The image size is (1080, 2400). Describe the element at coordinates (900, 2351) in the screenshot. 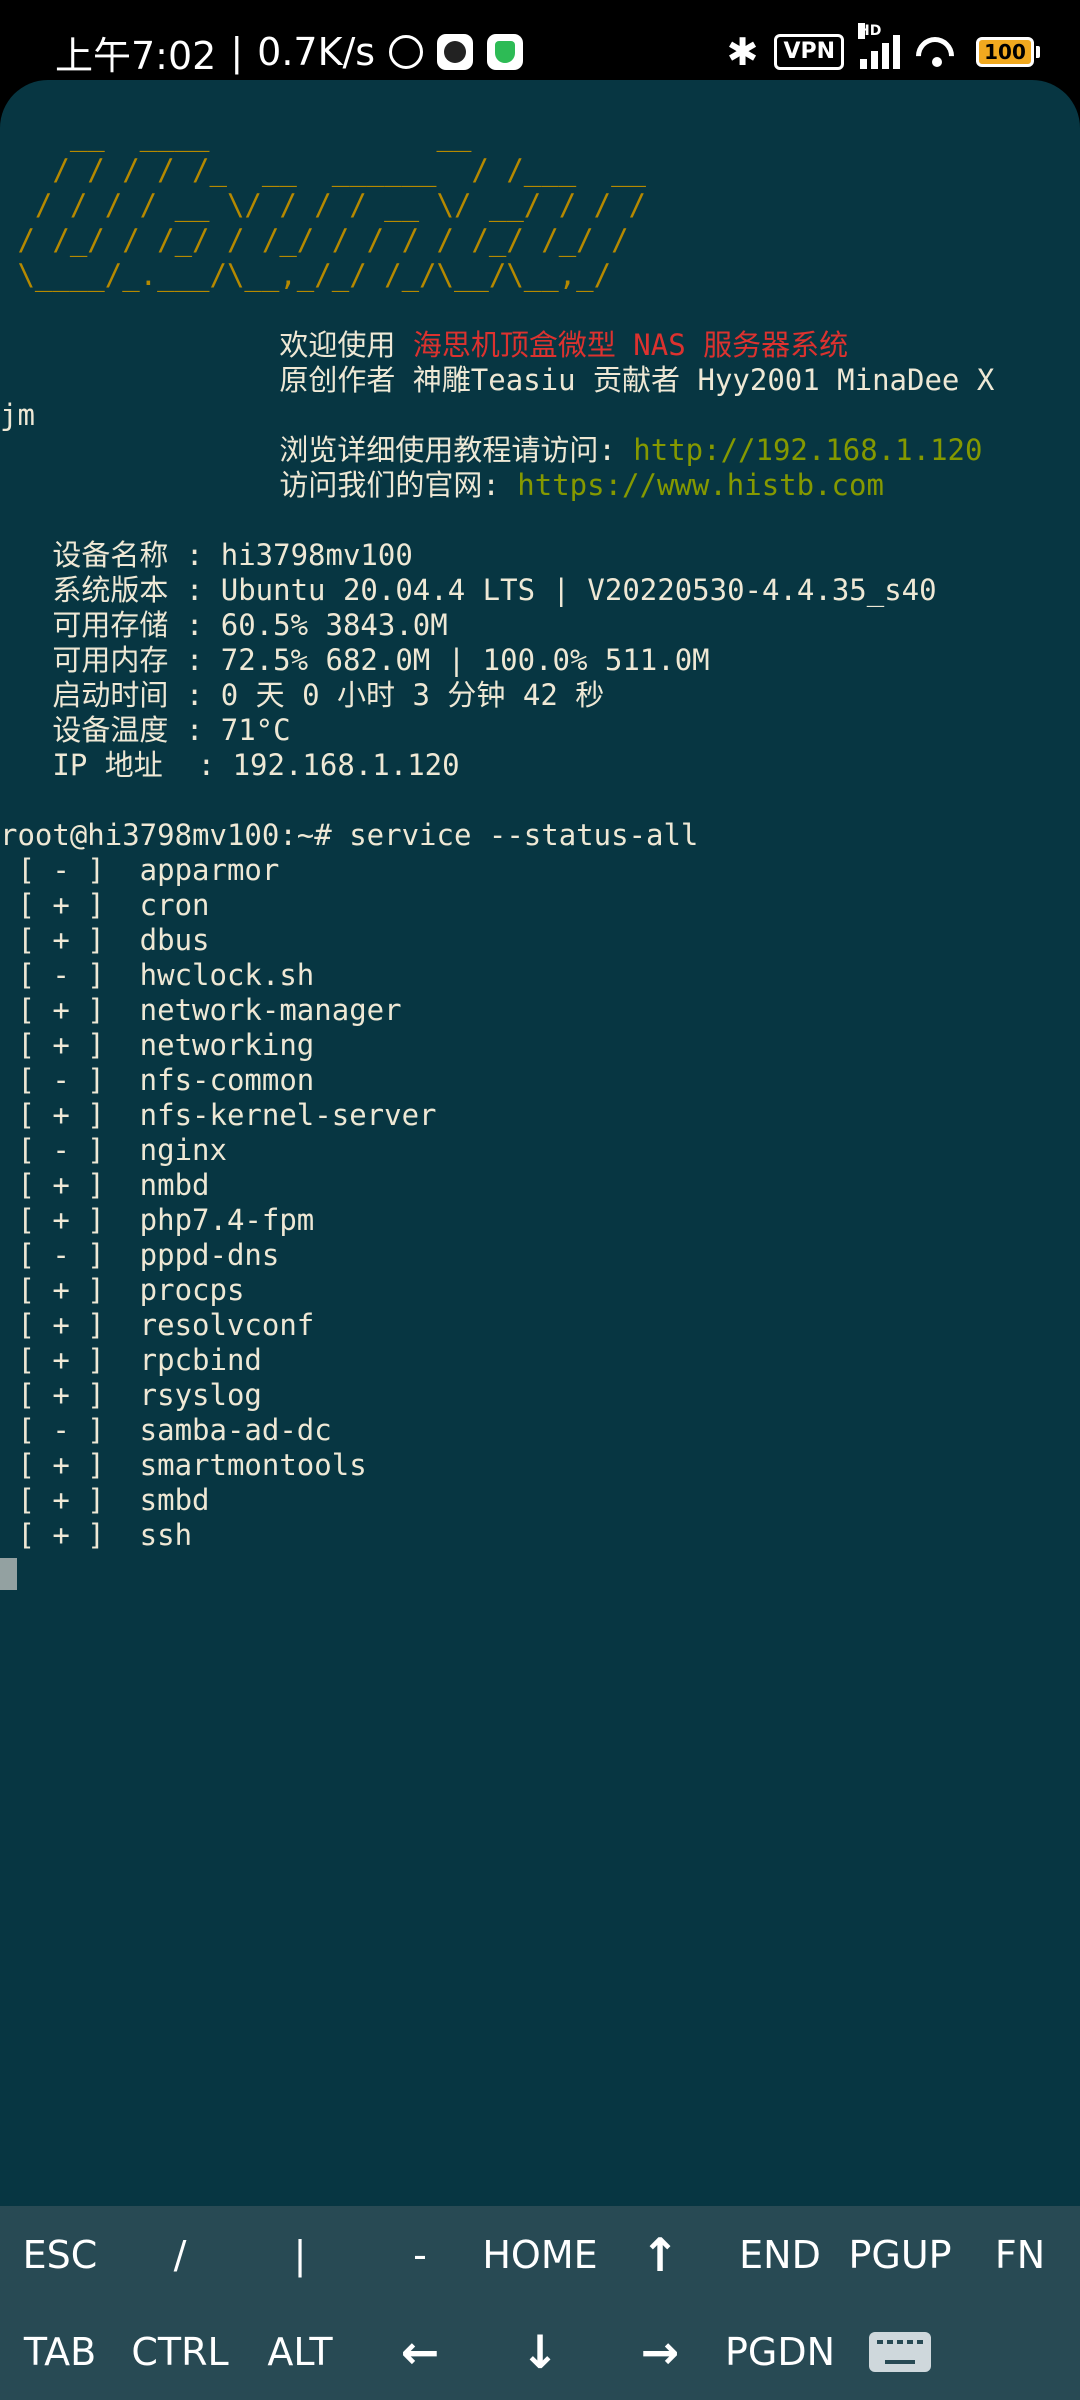

I see `keyboard-toggle-button` at that location.